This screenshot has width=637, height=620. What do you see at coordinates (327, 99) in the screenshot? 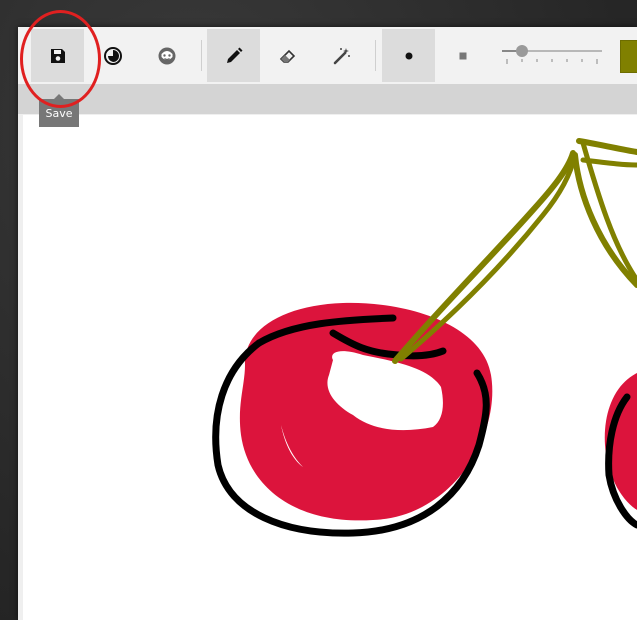
I see `toolbar-bottom-strip` at bounding box center [327, 99].